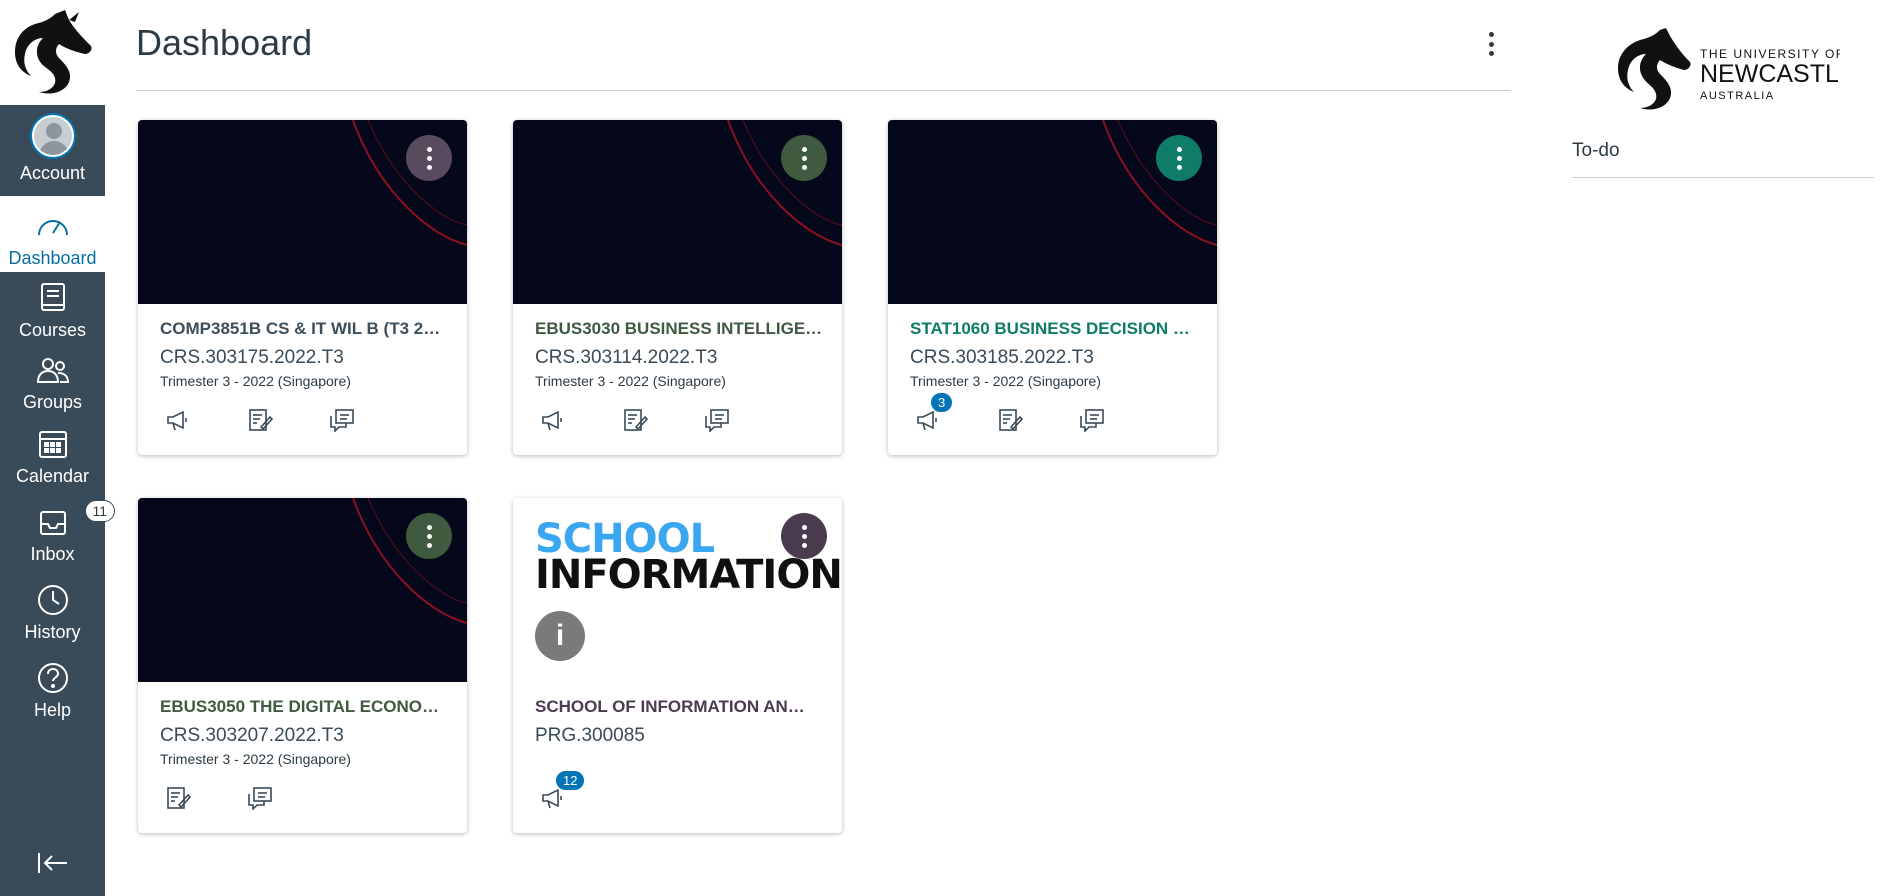  Describe the element at coordinates (626, 357) in the screenshot. I see `course-card-code: CRS.303114.2022.T3` at that location.